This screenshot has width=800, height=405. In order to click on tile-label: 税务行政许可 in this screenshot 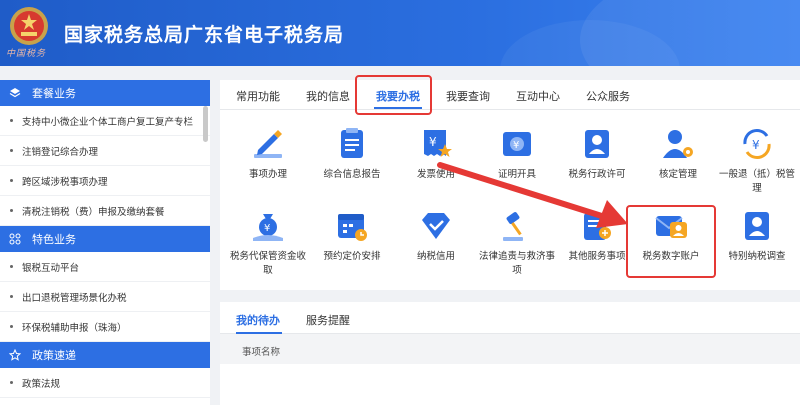, I will do `click(597, 174)`.